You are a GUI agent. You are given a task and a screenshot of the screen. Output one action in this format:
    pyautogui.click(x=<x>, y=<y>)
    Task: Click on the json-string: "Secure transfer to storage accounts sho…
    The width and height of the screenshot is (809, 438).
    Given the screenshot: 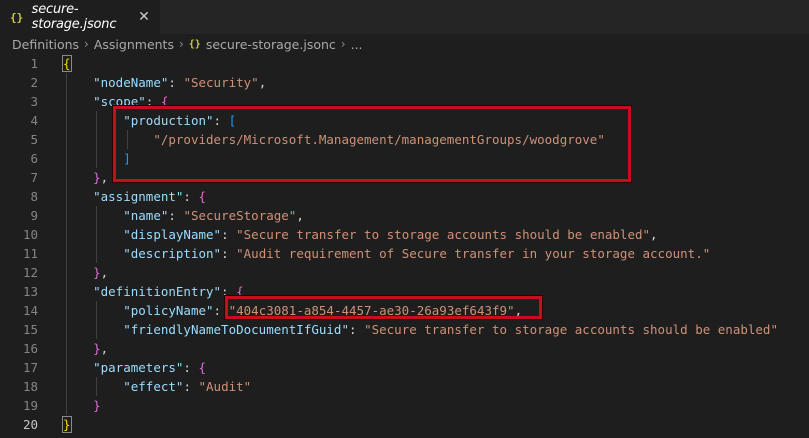 What is the action you would take?
    pyautogui.click(x=571, y=329)
    